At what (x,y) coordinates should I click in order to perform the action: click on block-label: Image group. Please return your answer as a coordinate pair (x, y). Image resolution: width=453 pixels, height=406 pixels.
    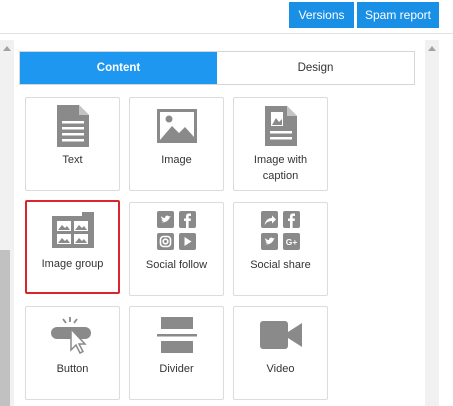
    Looking at the image, I should click on (72, 264).